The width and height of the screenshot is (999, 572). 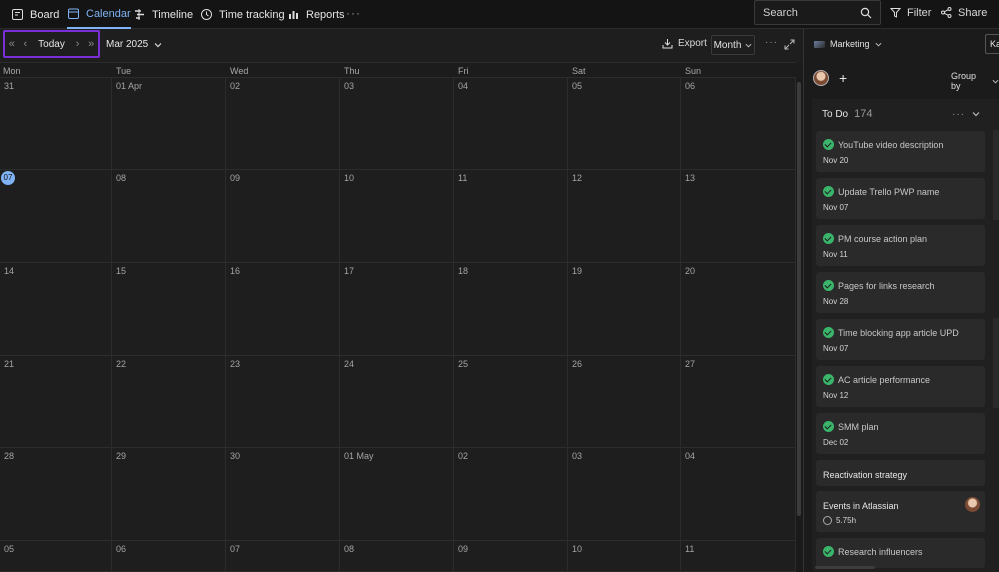 I want to click on group-by-button: Group by, so click(x=975, y=81).